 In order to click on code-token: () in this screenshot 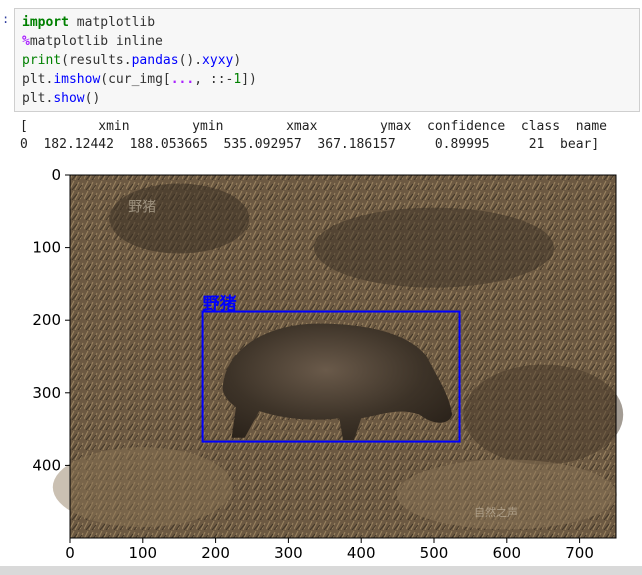, I will do `click(92, 98)`.